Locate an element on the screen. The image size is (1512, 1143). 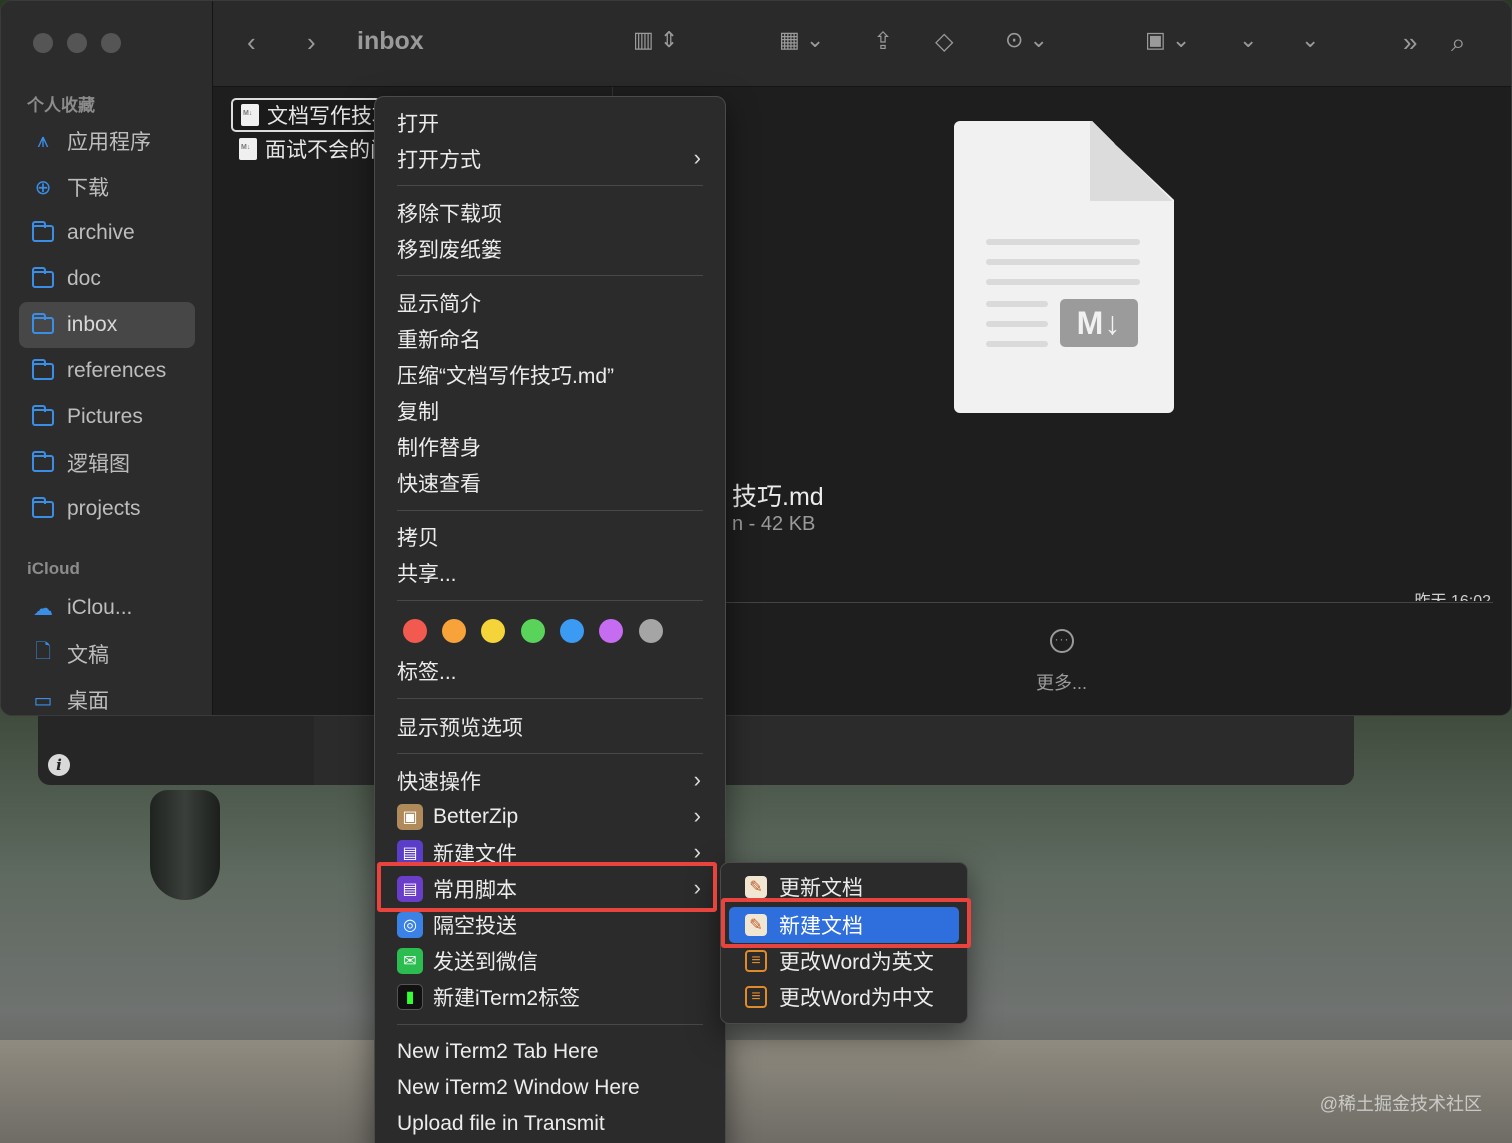
sidebar-item-documents: 🗋 文稿 is located at coordinates (107, 654).